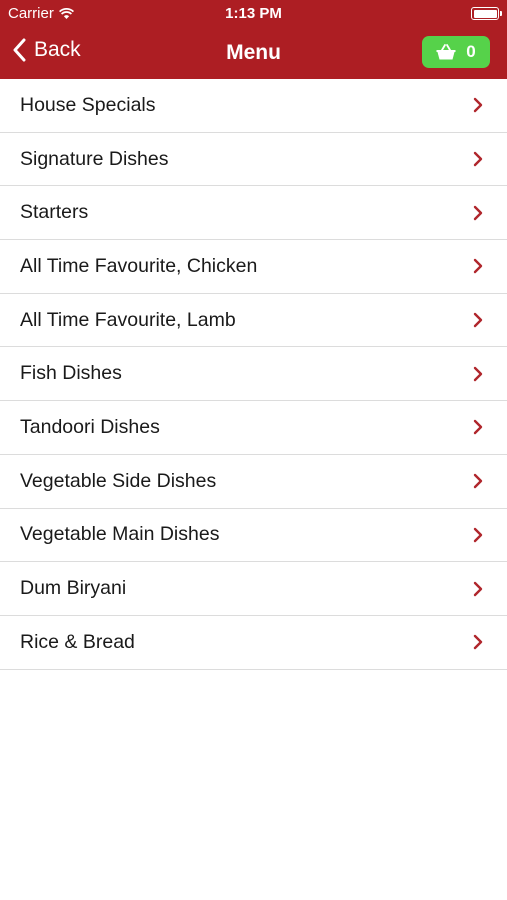 The image size is (507, 900). I want to click on menu-item-rice-and-bread: Rice & Bread, so click(253, 642).